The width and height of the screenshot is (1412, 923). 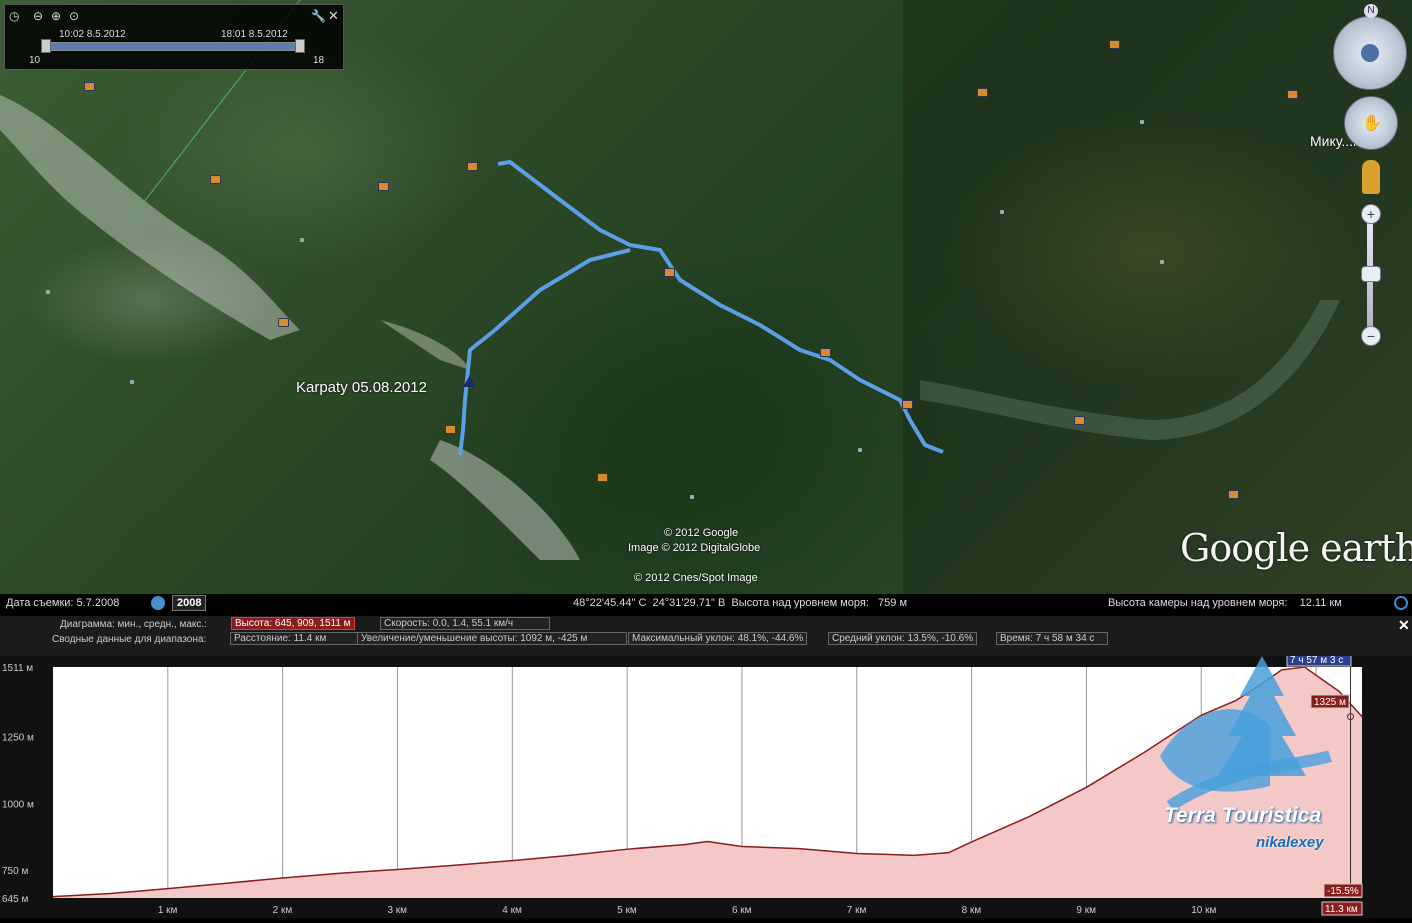 What do you see at coordinates (1086, 910) in the screenshot?
I see `x-tick-label: 9 км` at bounding box center [1086, 910].